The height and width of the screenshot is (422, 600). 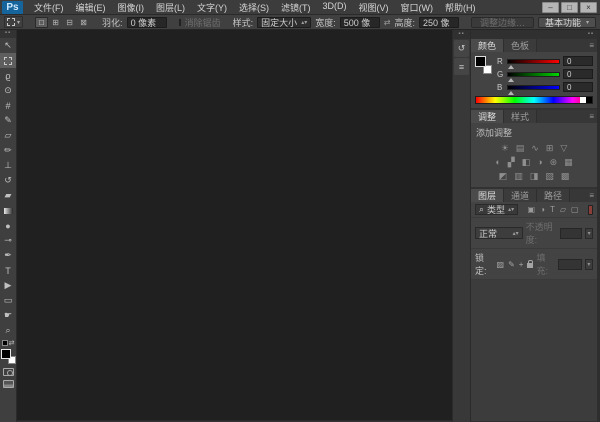 What do you see at coordinates (374, 7) in the screenshot?
I see `menu-item-8: 视图(V)` at bounding box center [374, 7].